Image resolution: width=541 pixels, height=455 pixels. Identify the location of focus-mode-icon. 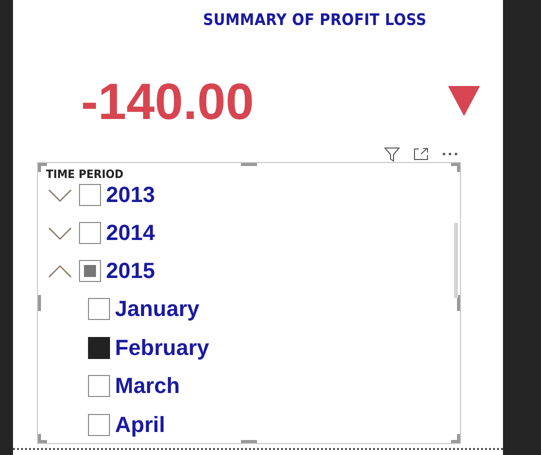
(421, 154).